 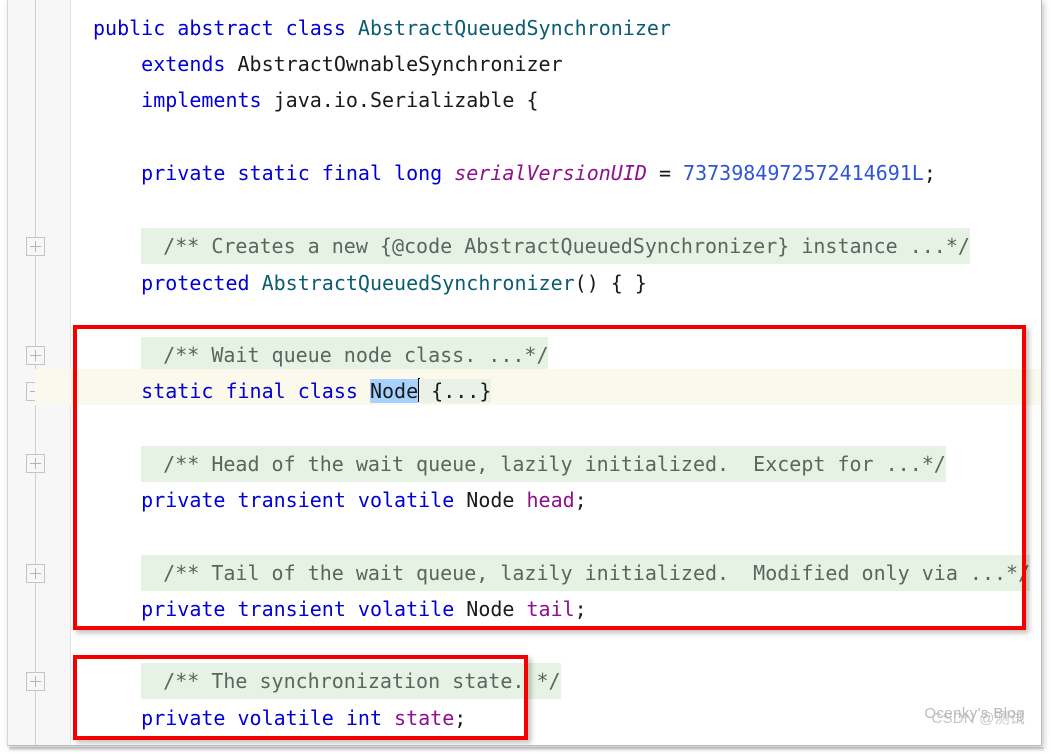 I want to click on line-state-comment: /** The synchronization state. */, so click(x=556, y=681).